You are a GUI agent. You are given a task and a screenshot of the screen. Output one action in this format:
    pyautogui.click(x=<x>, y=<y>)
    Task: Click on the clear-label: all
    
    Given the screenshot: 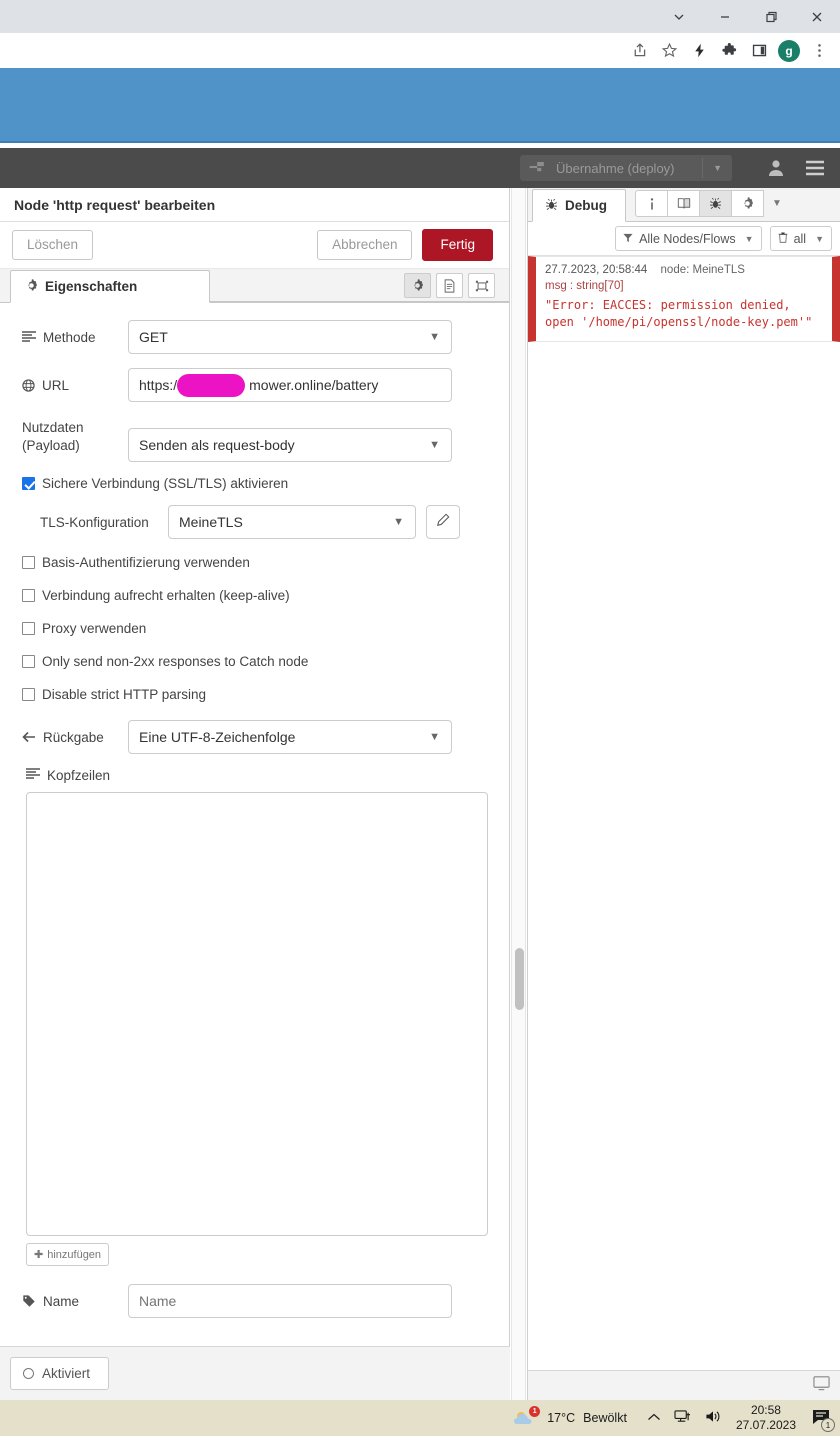 What is the action you would take?
    pyautogui.click(x=800, y=238)
    